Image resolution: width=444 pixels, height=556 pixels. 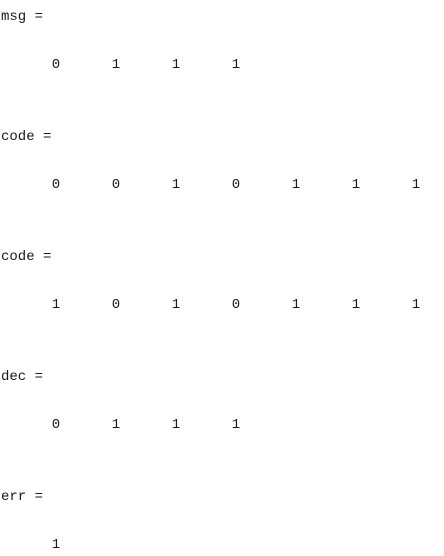 I want to click on variable-label-msg: msg =, so click(x=22, y=17).